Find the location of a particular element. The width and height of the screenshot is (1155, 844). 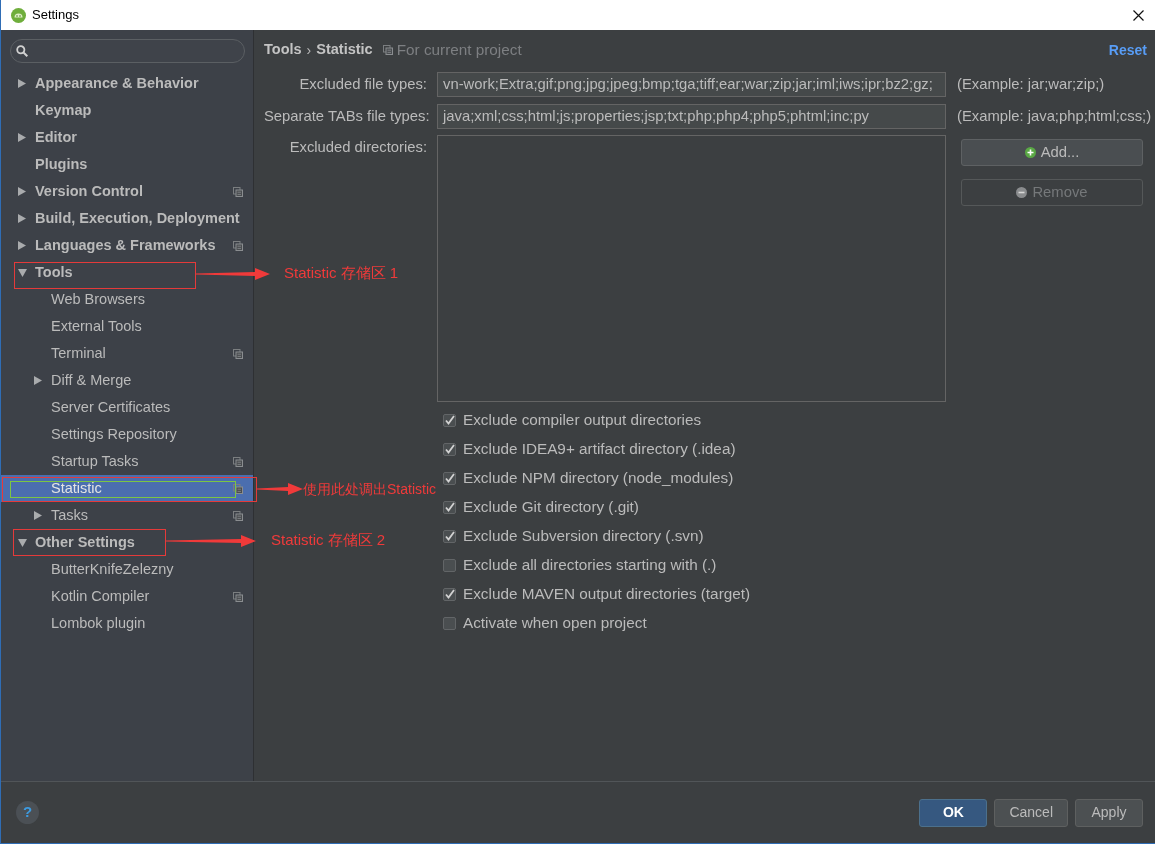

dialog-button: Cancel is located at coordinates (1031, 812).